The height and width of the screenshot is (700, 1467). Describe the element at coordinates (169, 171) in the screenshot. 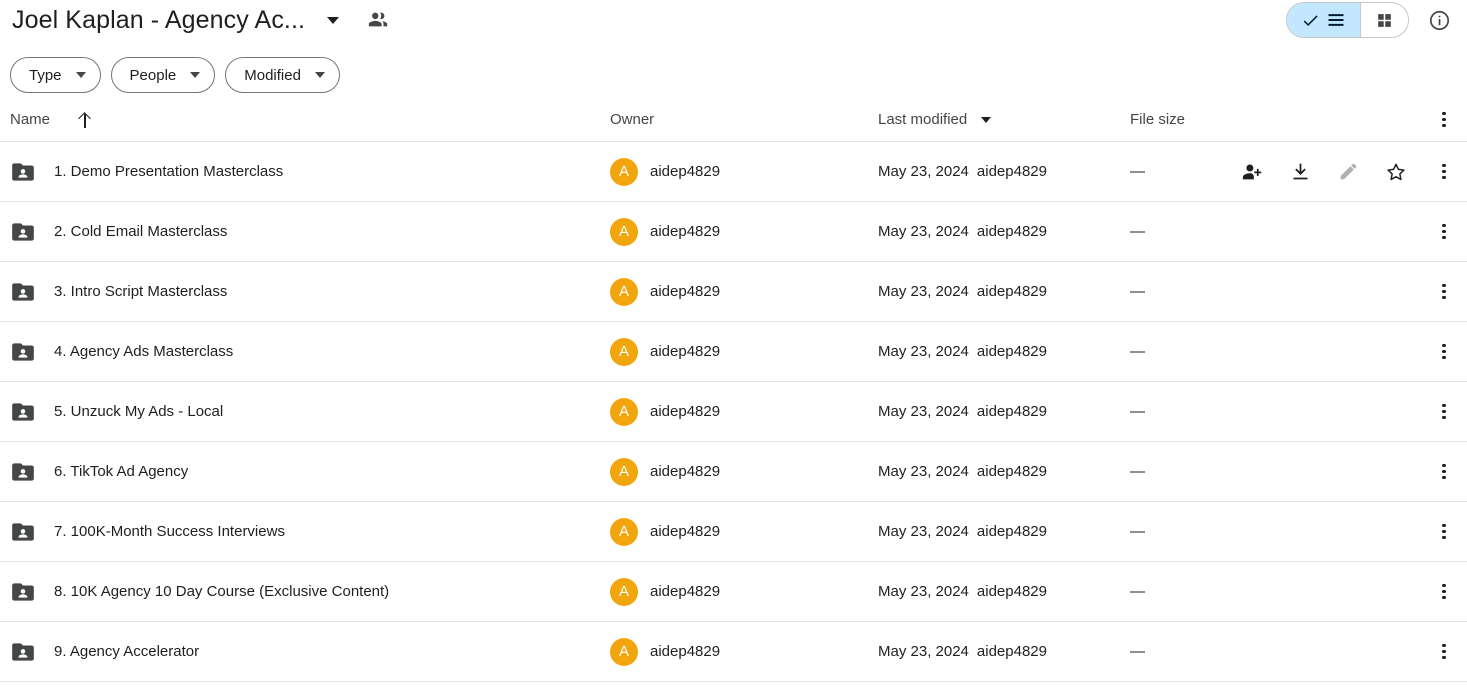

I see `file-name-label: 1. Demo Presentation Masterclass` at that location.